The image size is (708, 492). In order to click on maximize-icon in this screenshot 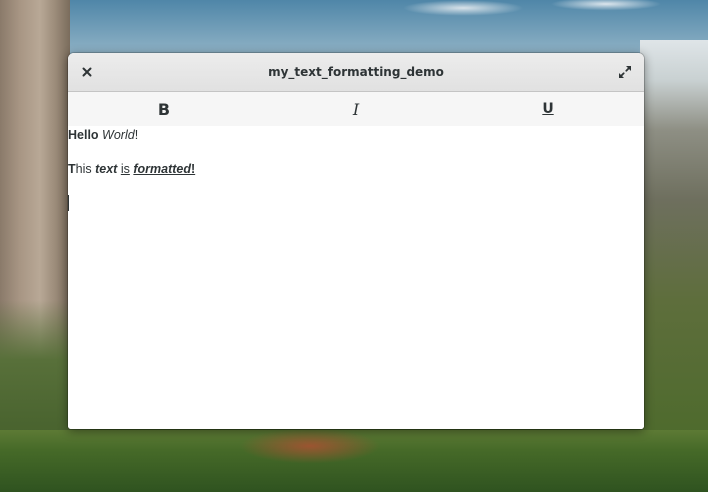, I will do `click(625, 72)`.